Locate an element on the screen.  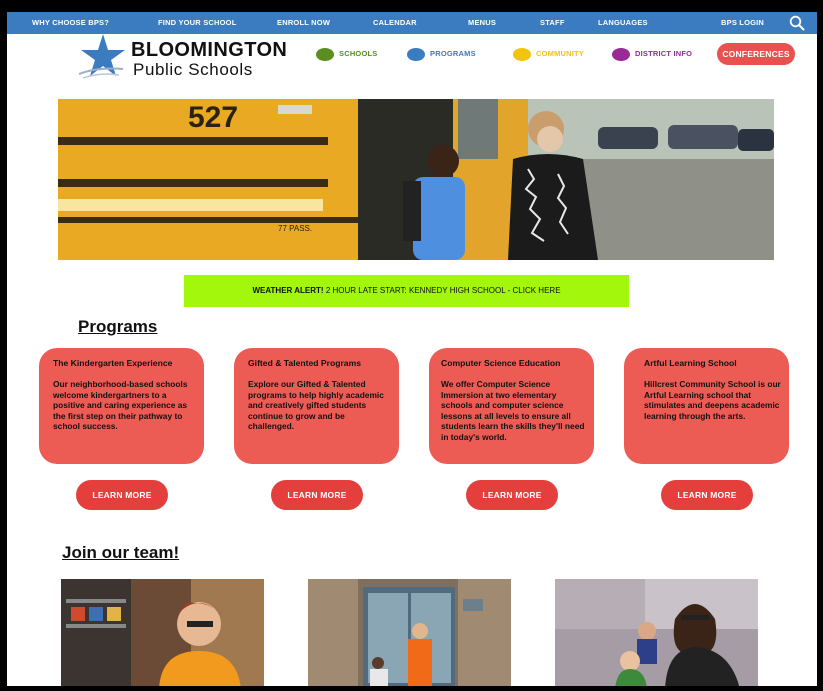
logo-title: BLOOMINGTON is located at coordinates (209, 50).